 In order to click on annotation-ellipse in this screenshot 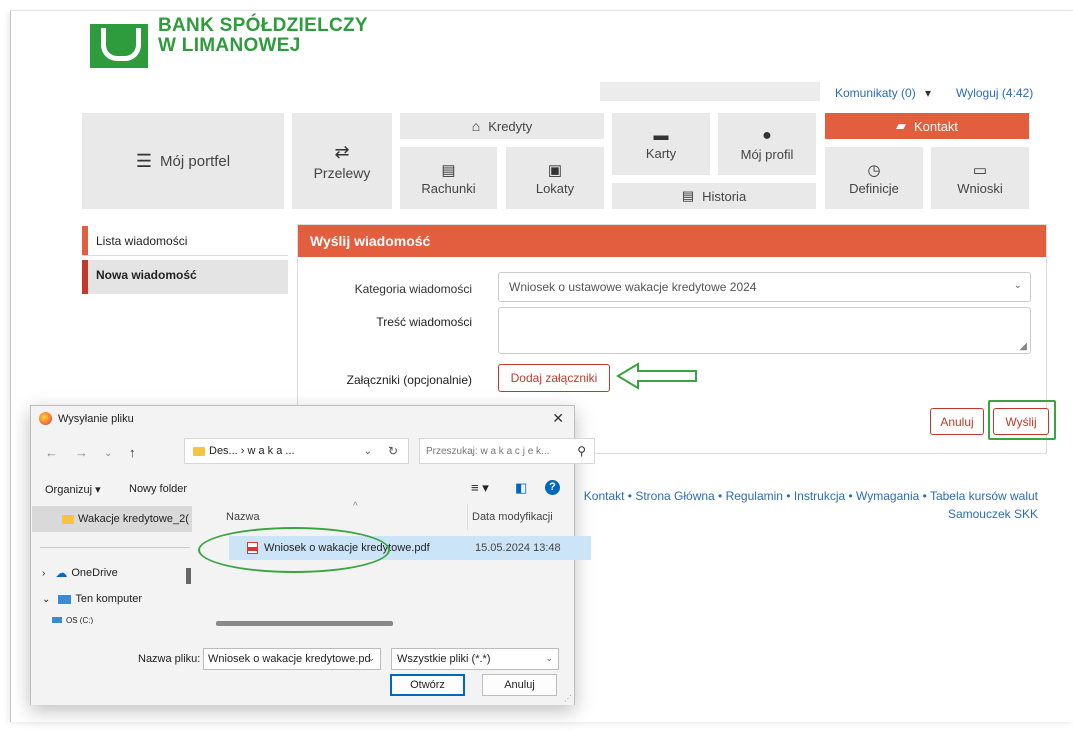, I will do `click(294, 550)`.